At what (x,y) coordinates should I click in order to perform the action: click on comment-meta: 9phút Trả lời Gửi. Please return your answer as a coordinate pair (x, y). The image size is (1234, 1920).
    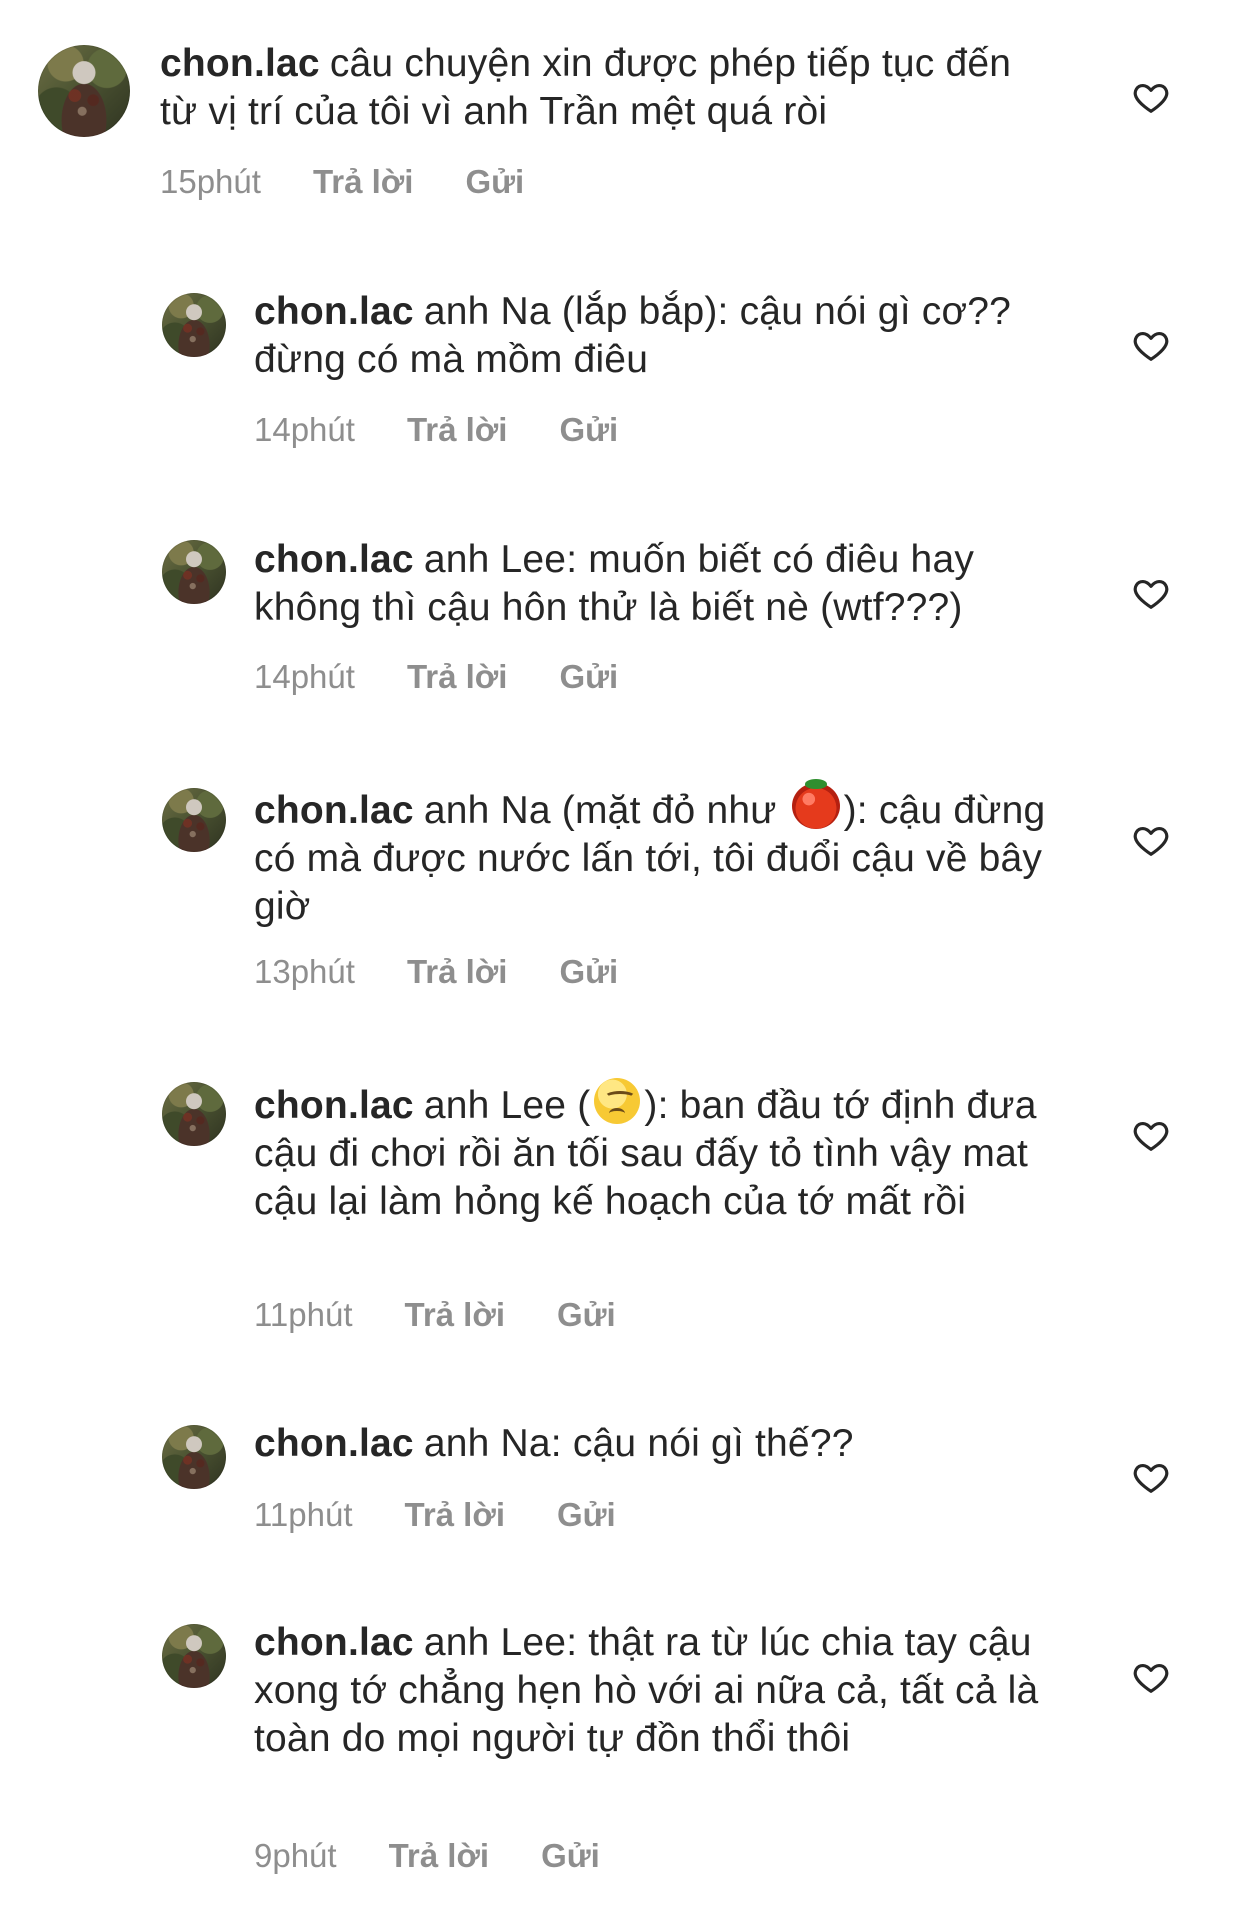
    Looking at the image, I should click on (427, 1856).